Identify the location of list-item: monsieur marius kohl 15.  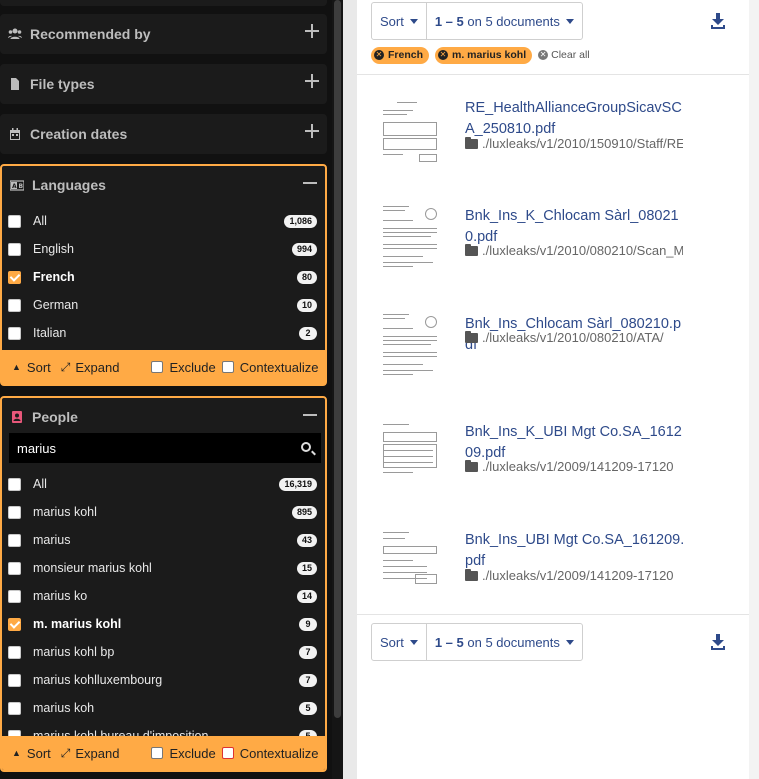
(163, 568).